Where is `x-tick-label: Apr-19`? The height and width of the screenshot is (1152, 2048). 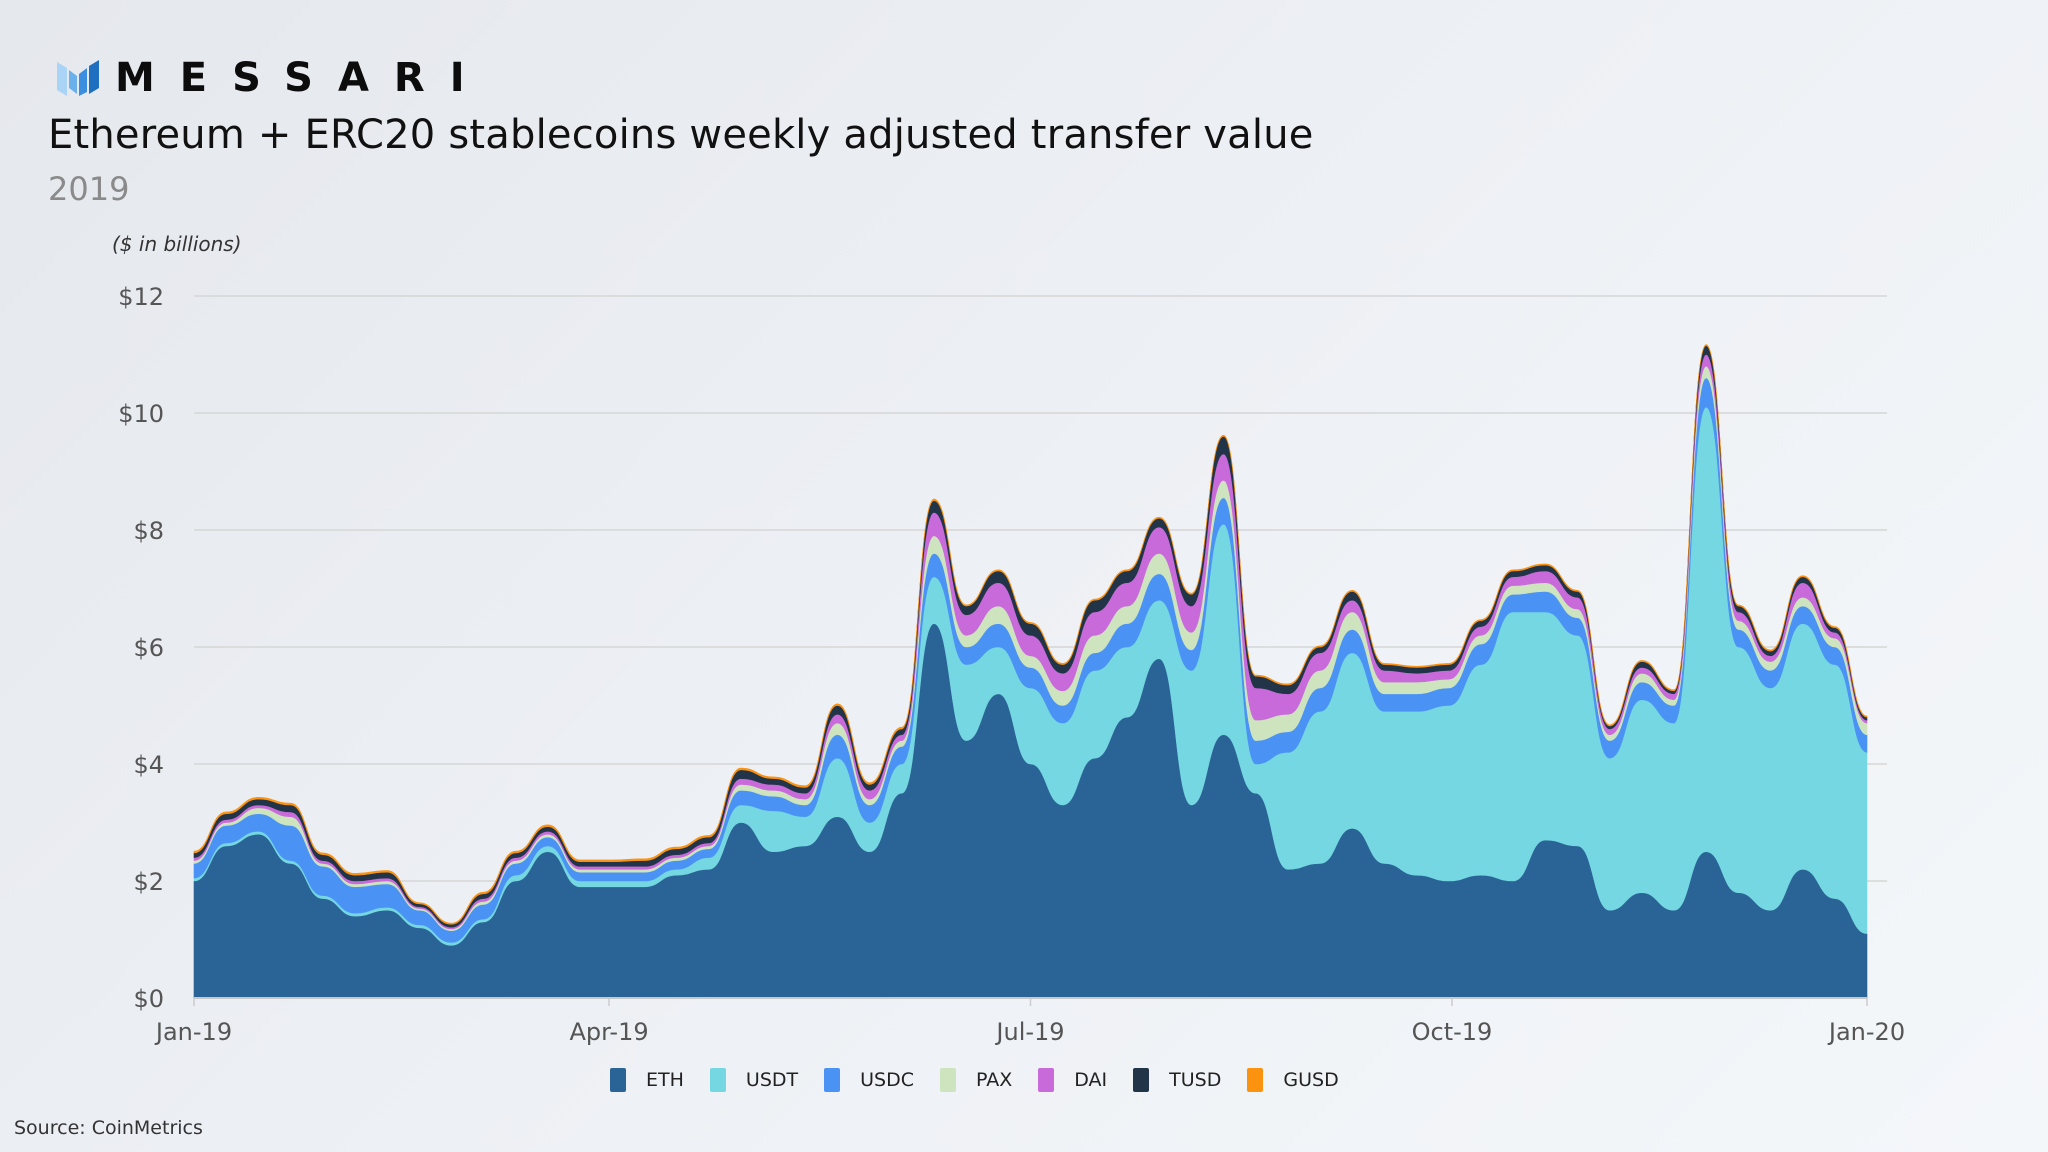
x-tick-label: Apr-19 is located at coordinates (608, 1032).